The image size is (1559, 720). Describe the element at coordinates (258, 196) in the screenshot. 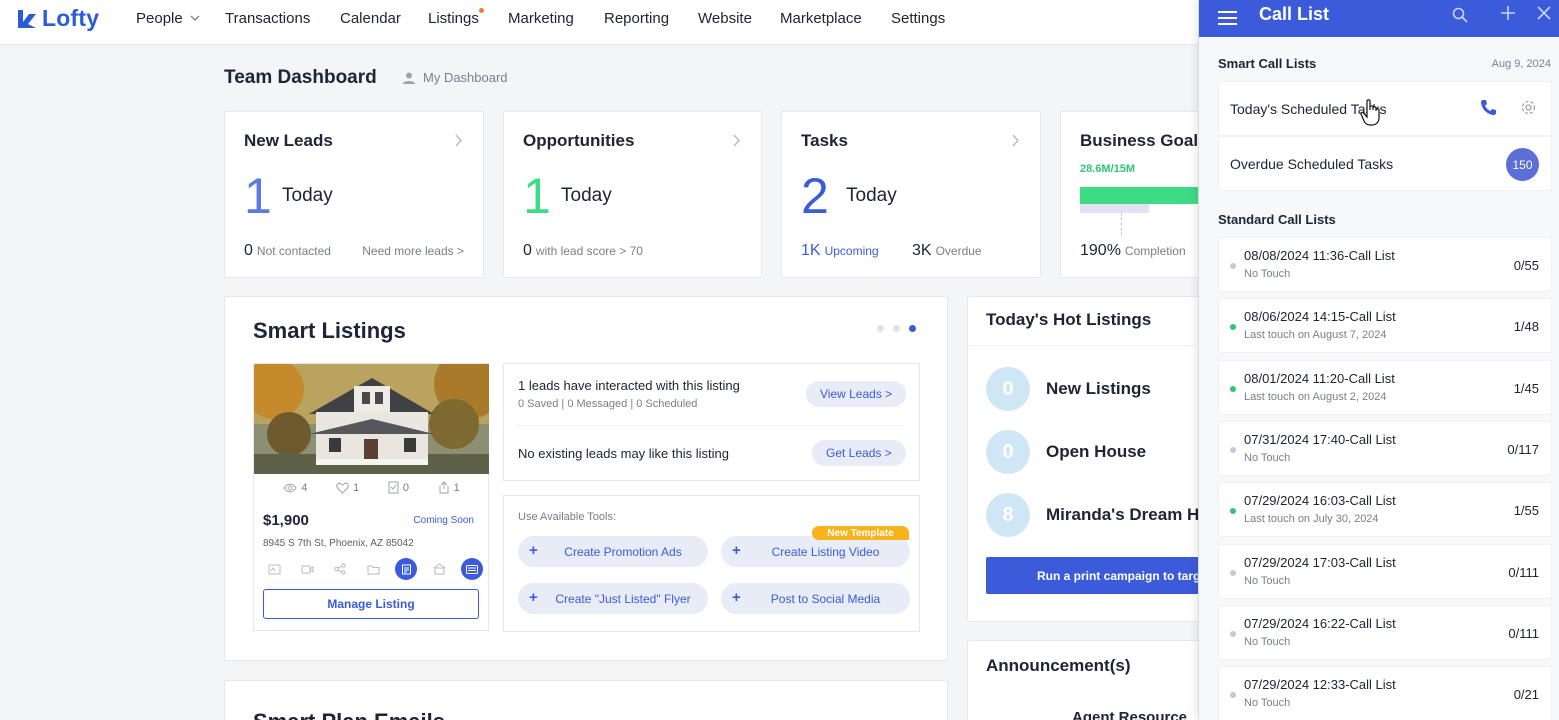

I see `new-leads-count: 1` at that location.